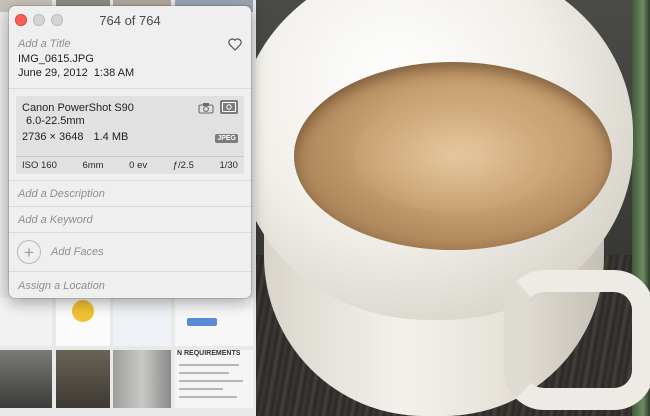 The height and width of the screenshot is (416, 650). Describe the element at coordinates (53, 73) in the screenshot. I see `date: June 29, 2012` at that location.